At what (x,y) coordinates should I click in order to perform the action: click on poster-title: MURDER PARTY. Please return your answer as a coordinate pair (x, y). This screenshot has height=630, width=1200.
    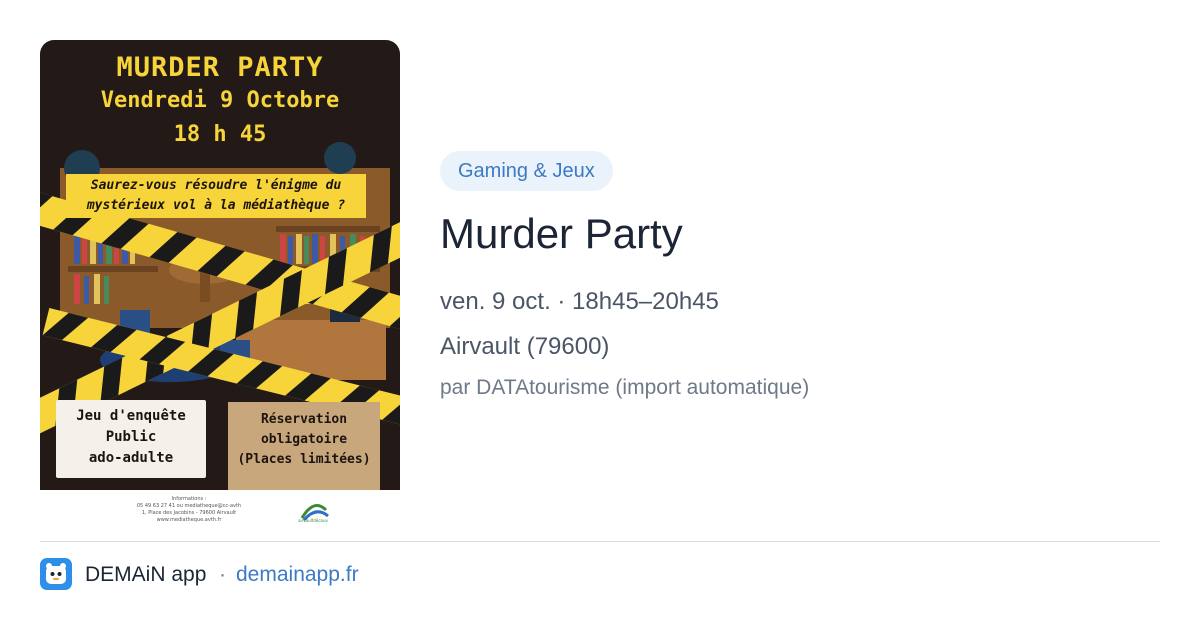
    Looking at the image, I should click on (220, 67).